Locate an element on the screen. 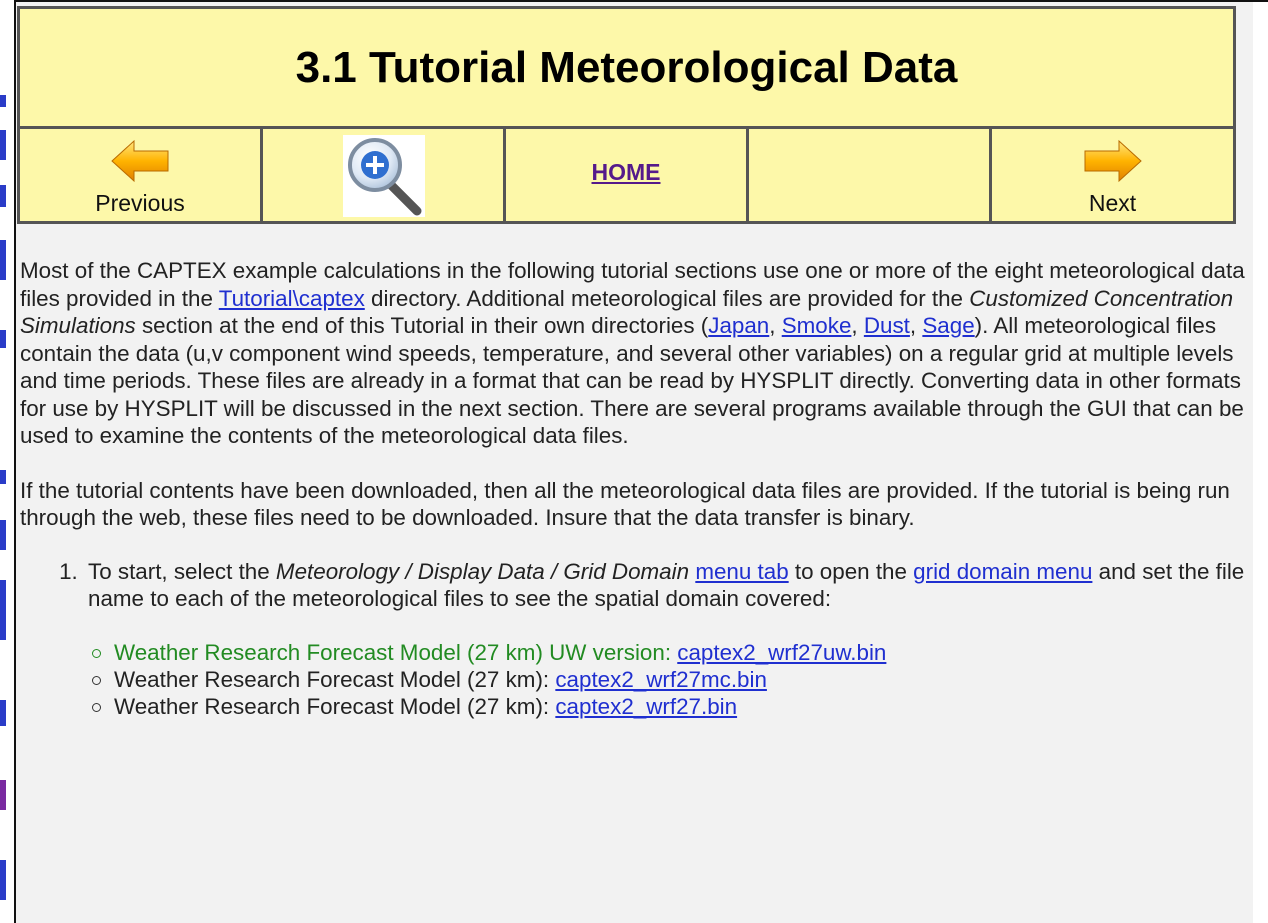 This screenshot has width=1268, height=923. home-link: HOME is located at coordinates (626, 172).